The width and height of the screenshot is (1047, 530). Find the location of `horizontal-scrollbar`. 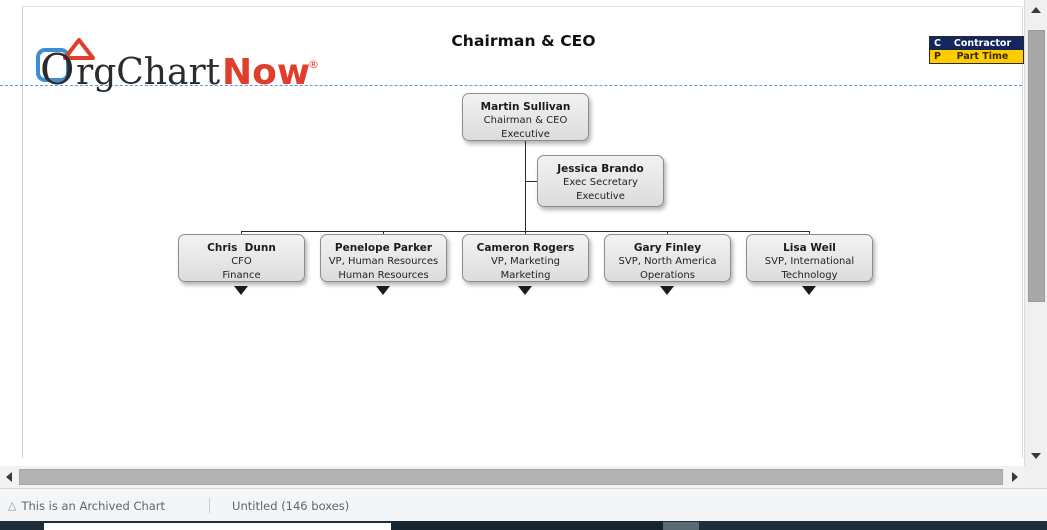

horizontal-scrollbar is located at coordinates (512, 477).